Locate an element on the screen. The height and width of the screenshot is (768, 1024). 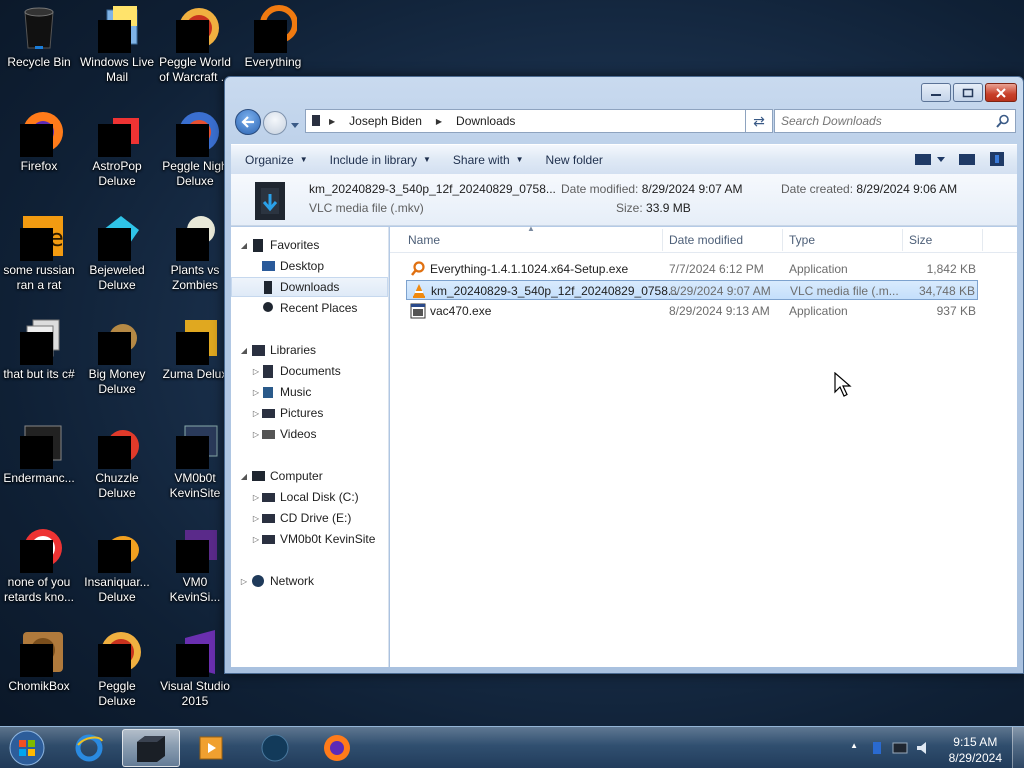
desktop-icon-recycle-bin: Recycle Bin is located at coordinates (39, 48).